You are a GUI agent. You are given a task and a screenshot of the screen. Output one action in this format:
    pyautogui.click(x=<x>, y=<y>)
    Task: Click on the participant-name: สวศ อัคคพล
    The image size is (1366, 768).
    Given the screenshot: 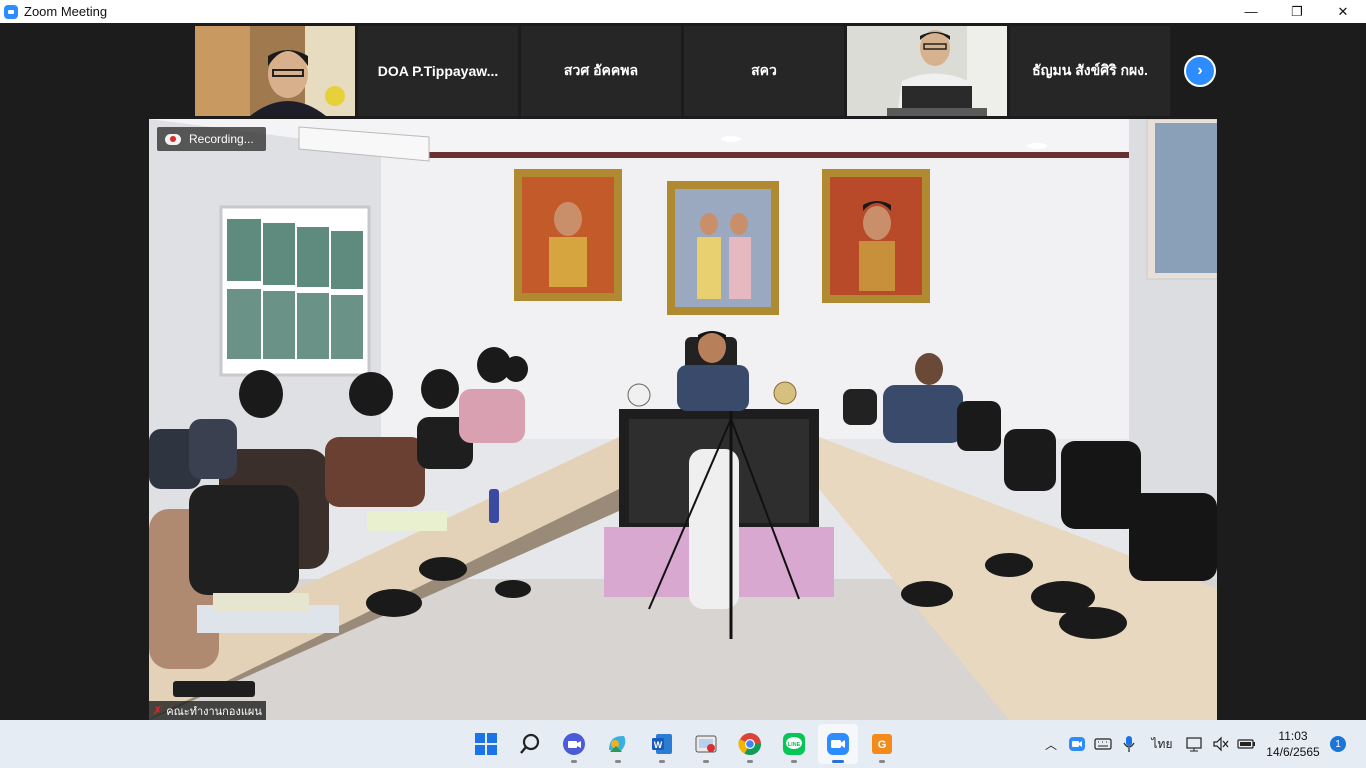 What is the action you would take?
    pyautogui.click(x=601, y=70)
    